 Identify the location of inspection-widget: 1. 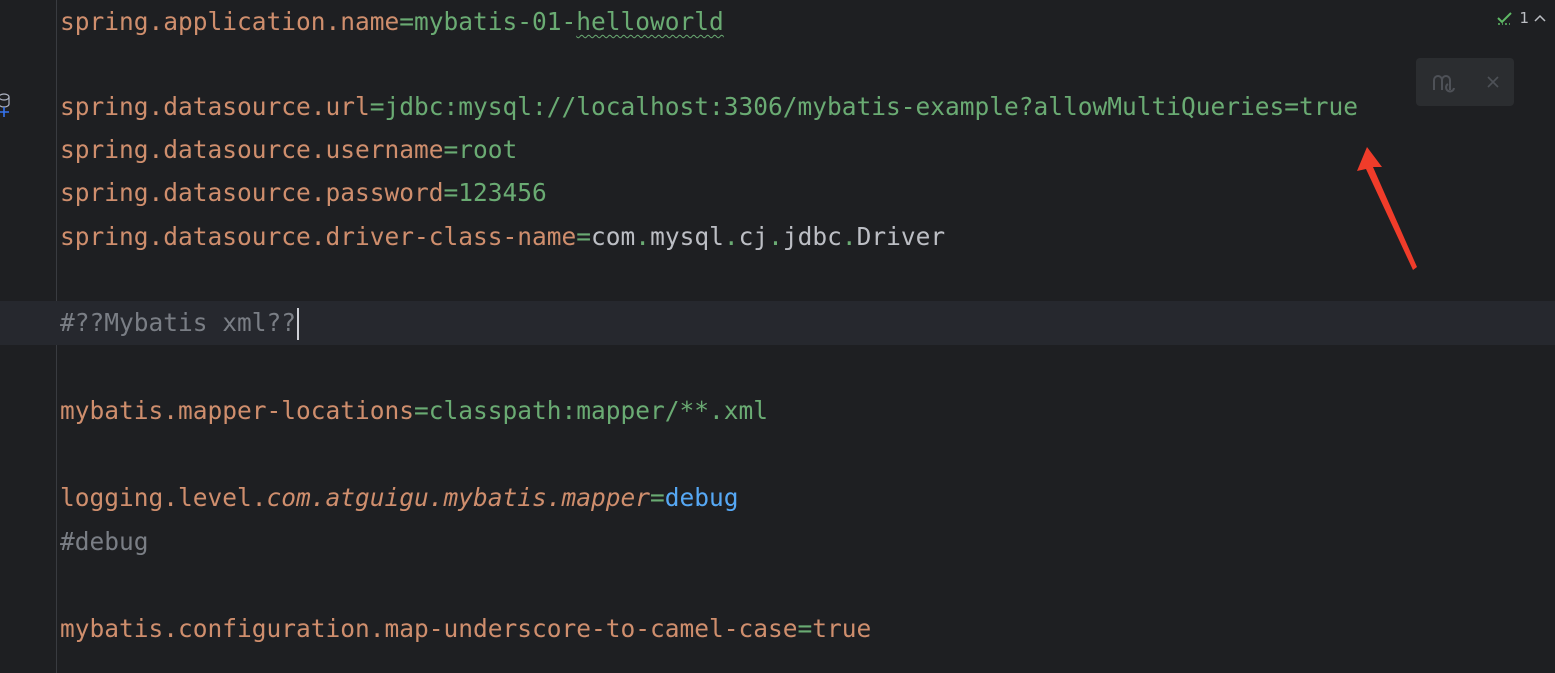
(1521, 18).